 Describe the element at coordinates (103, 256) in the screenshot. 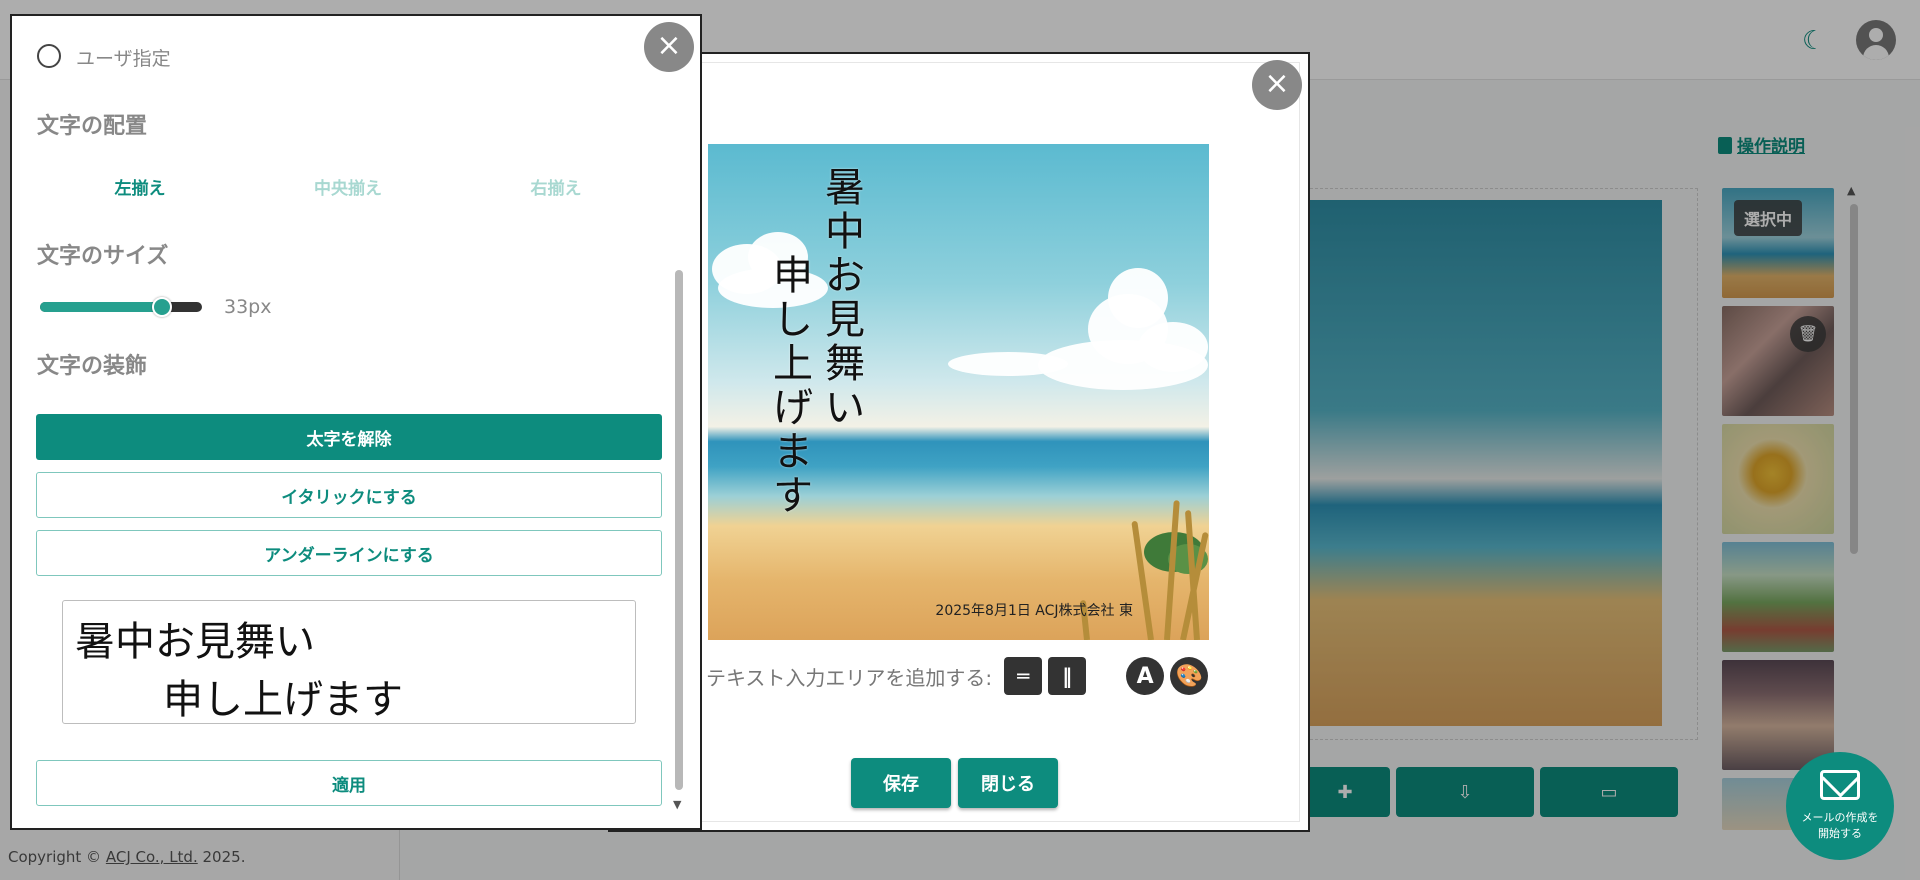

I see `size-heading: 文字のサイズ` at that location.